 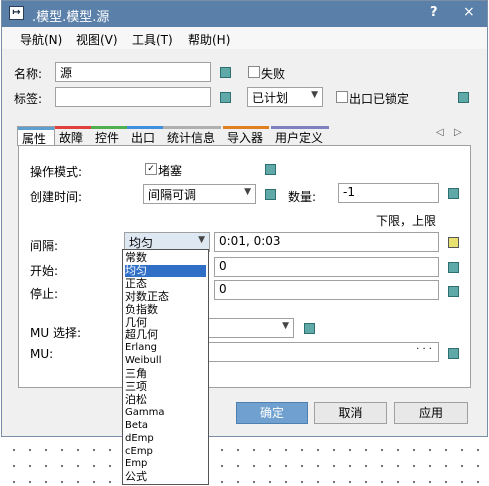 I want to click on tag-inherit-icon, so click(x=225, y=97).